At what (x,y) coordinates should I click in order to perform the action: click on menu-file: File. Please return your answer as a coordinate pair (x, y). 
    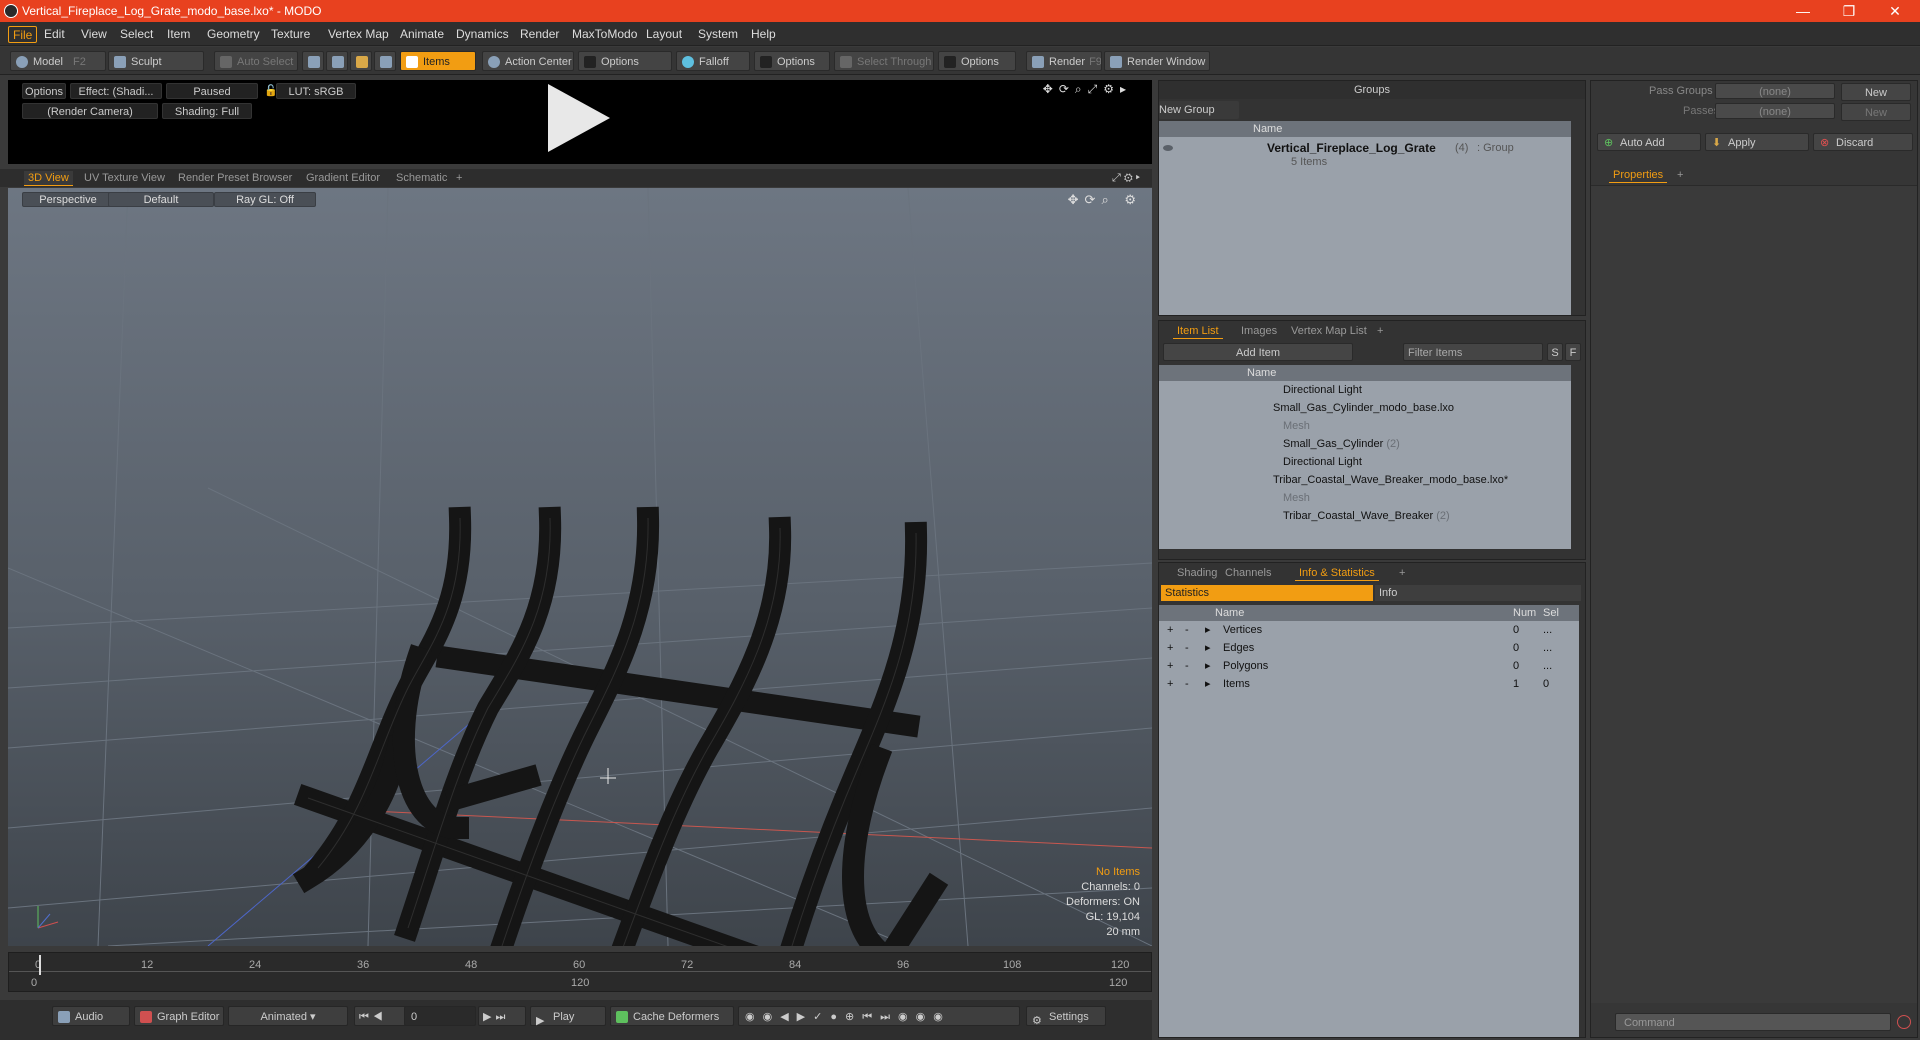
    Looking at the image, I should click on (23, 34).